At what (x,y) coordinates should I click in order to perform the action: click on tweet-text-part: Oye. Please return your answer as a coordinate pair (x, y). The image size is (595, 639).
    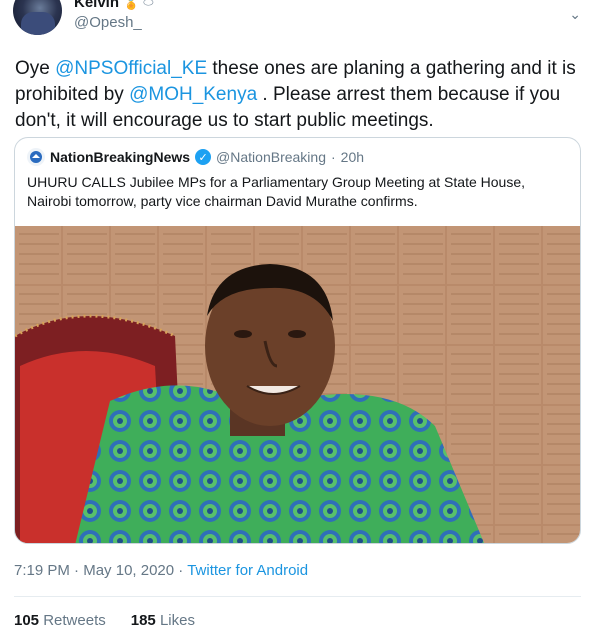
    Looking at the image, I should click on (35, 68).